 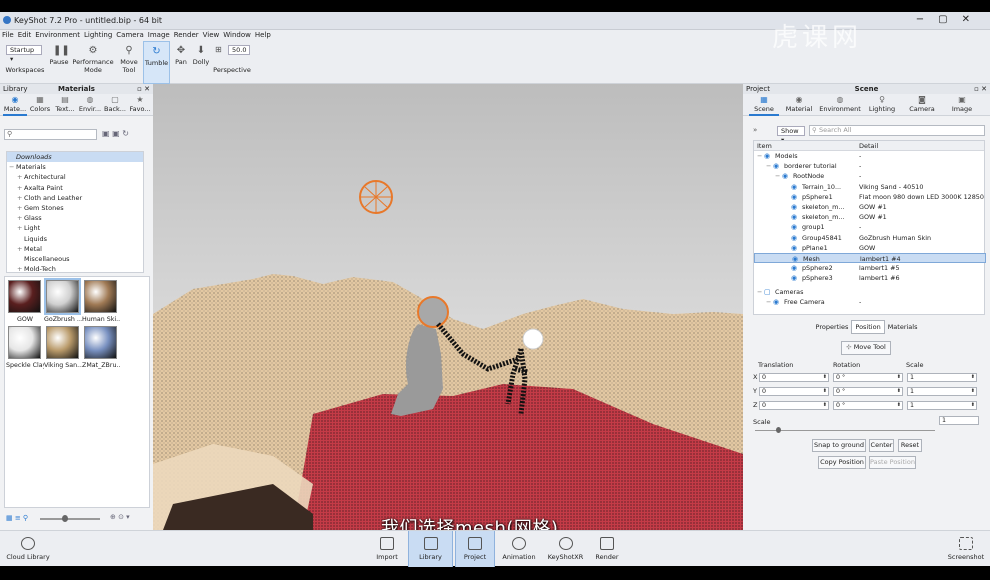 What do you see at coordinates (870, 248) in the screenshot?
I see `scene-row: ◉ pPlane1 GOW` at bounding box center [870, 248].